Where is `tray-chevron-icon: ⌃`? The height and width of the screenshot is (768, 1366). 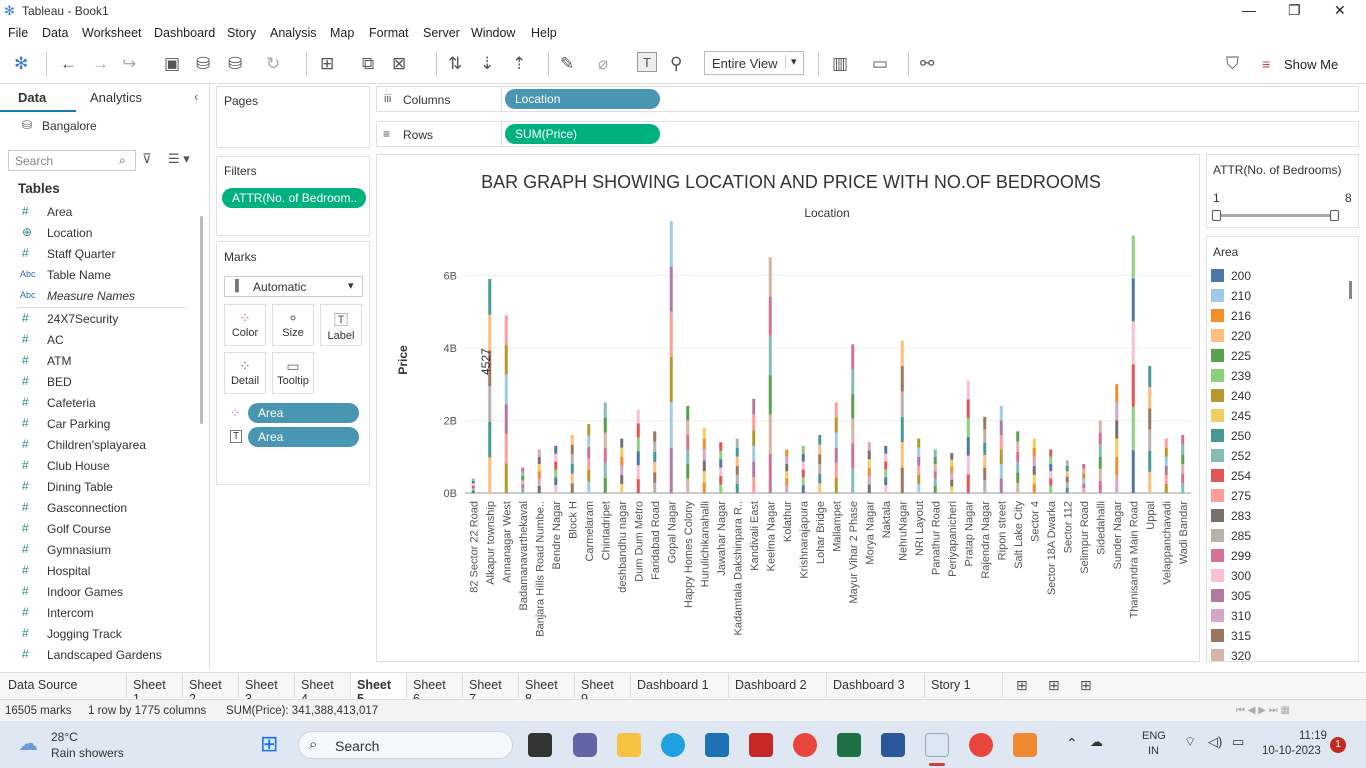 tray-chevron-icon: ⌃ is located at coordinates (1072, 743).